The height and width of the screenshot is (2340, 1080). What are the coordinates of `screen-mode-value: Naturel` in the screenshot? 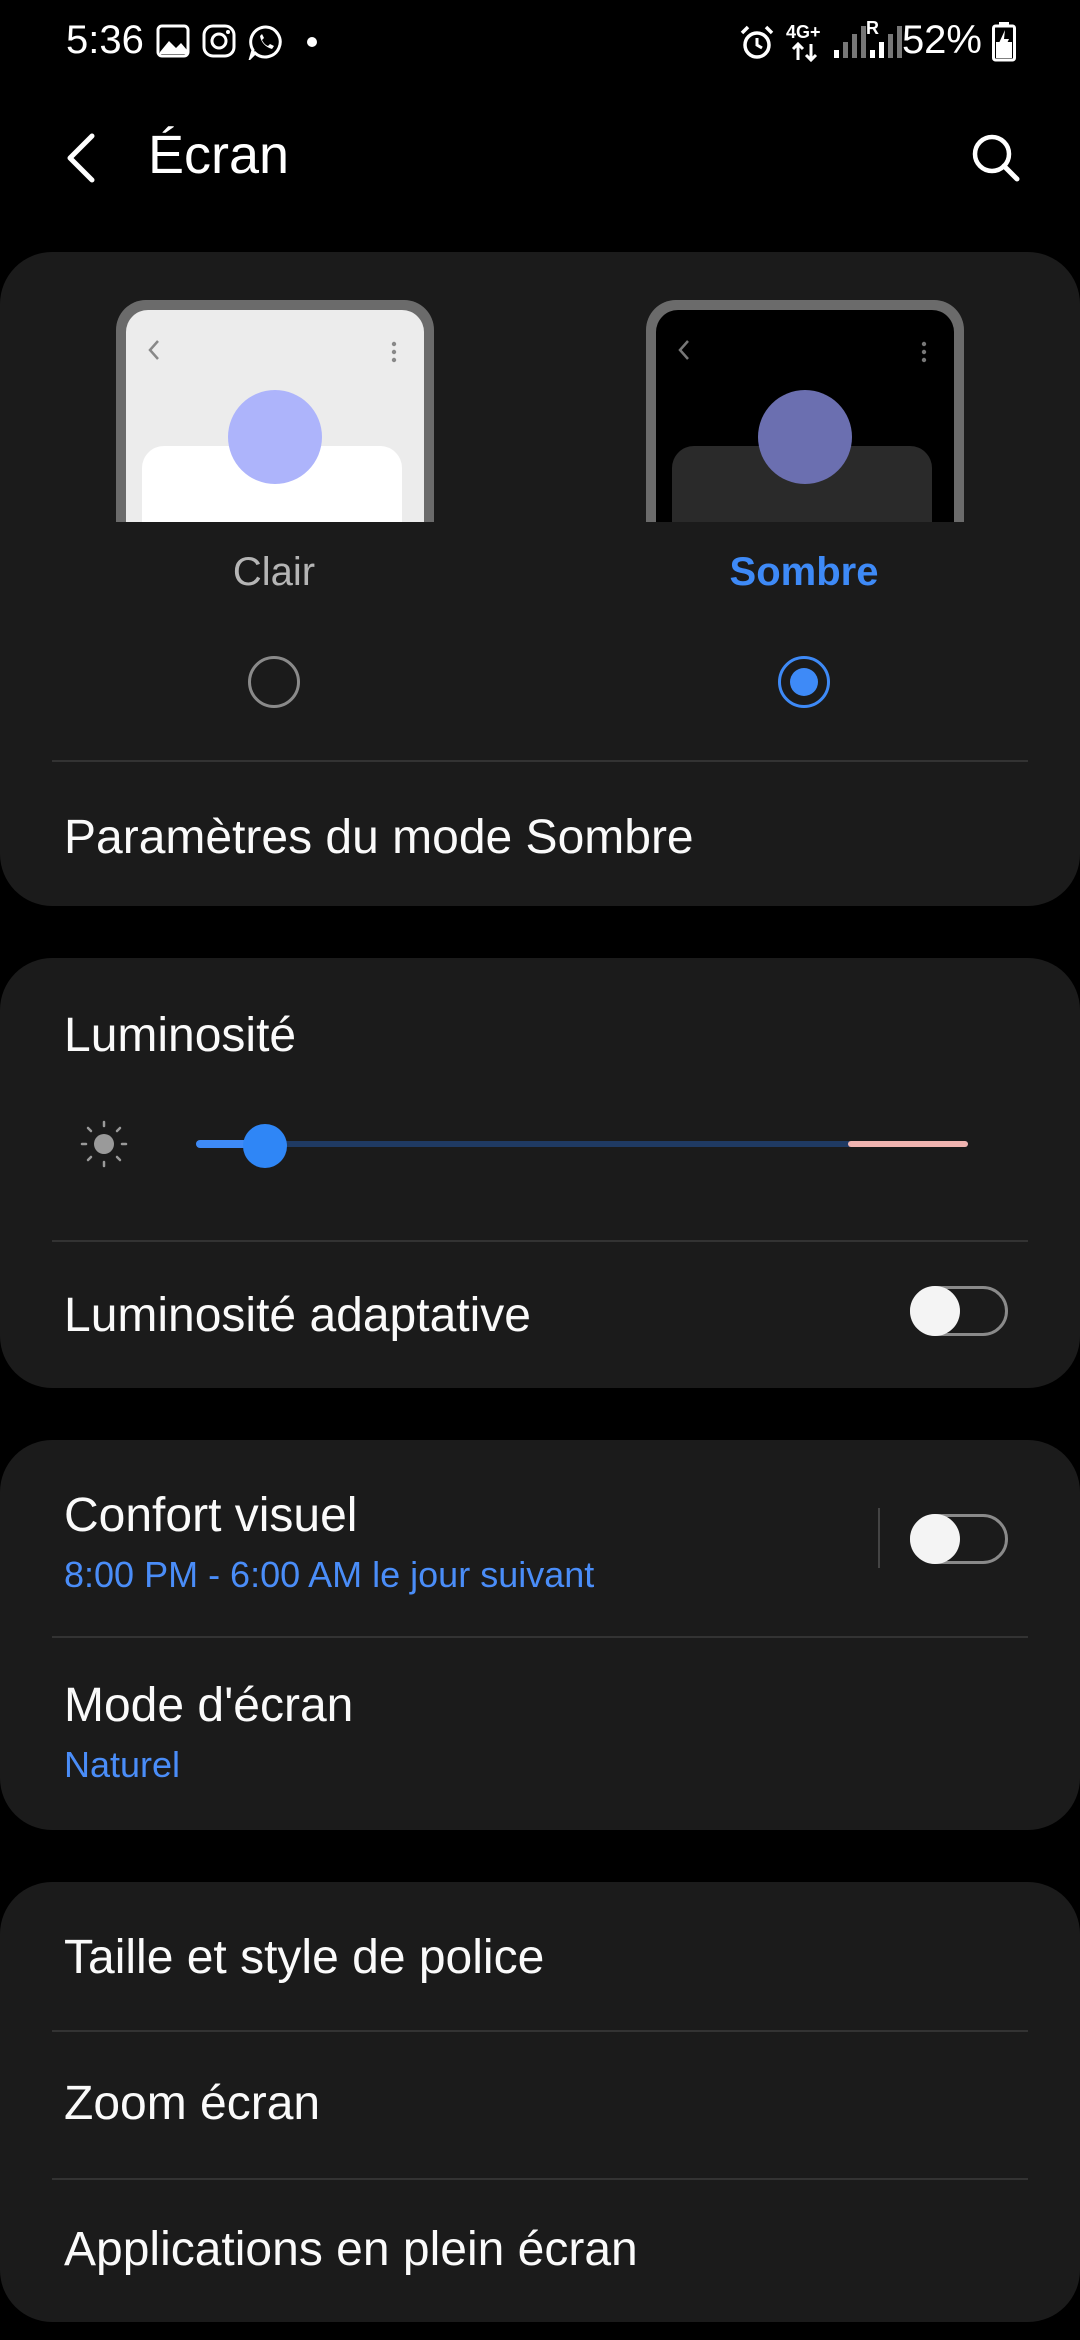 It's located at (122, 1764).